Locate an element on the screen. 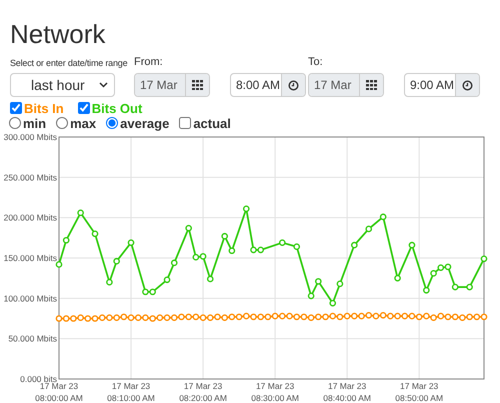  y-axis-label: 300.000 Mbits is located at coordinates (30, 137).